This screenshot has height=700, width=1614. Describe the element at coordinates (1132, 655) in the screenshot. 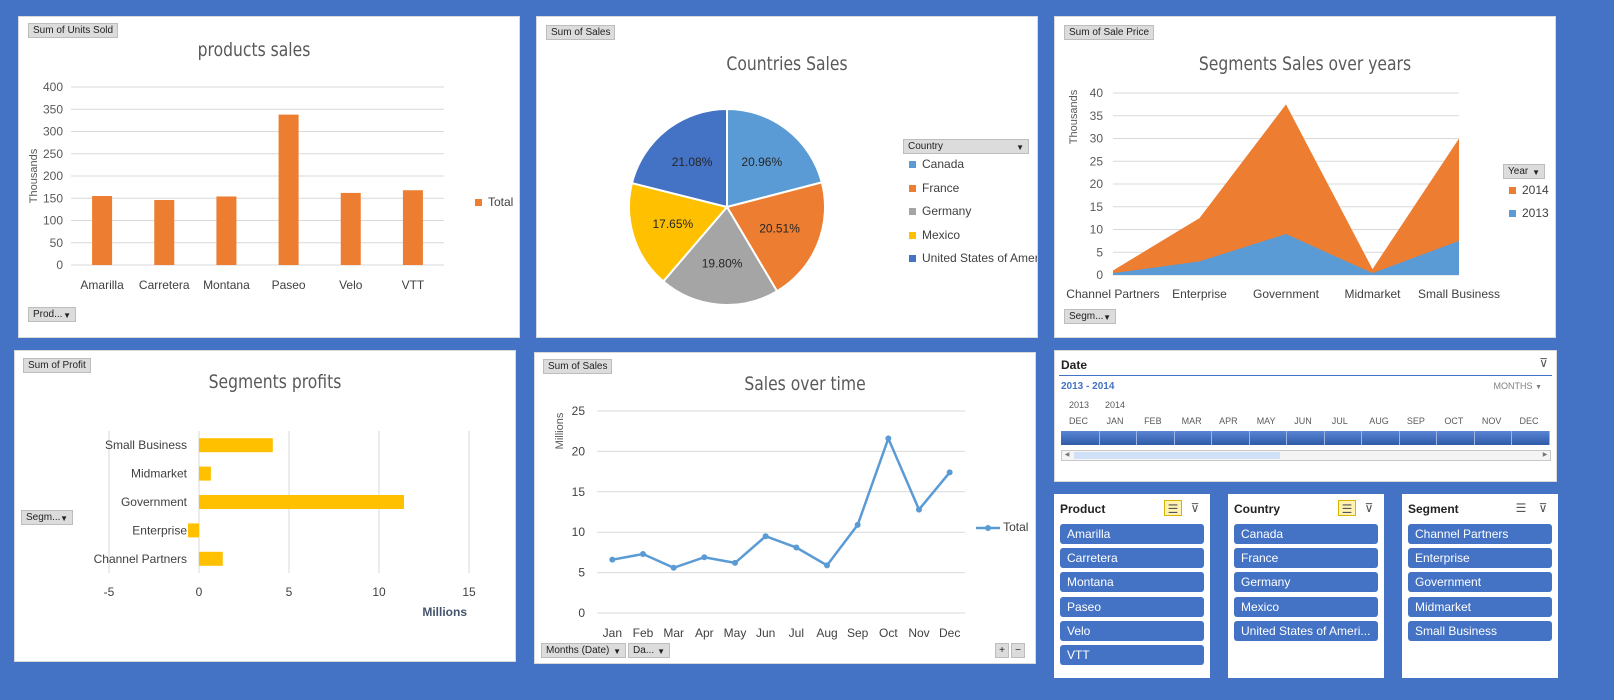

I see `slicer-item: VTT` at that location.